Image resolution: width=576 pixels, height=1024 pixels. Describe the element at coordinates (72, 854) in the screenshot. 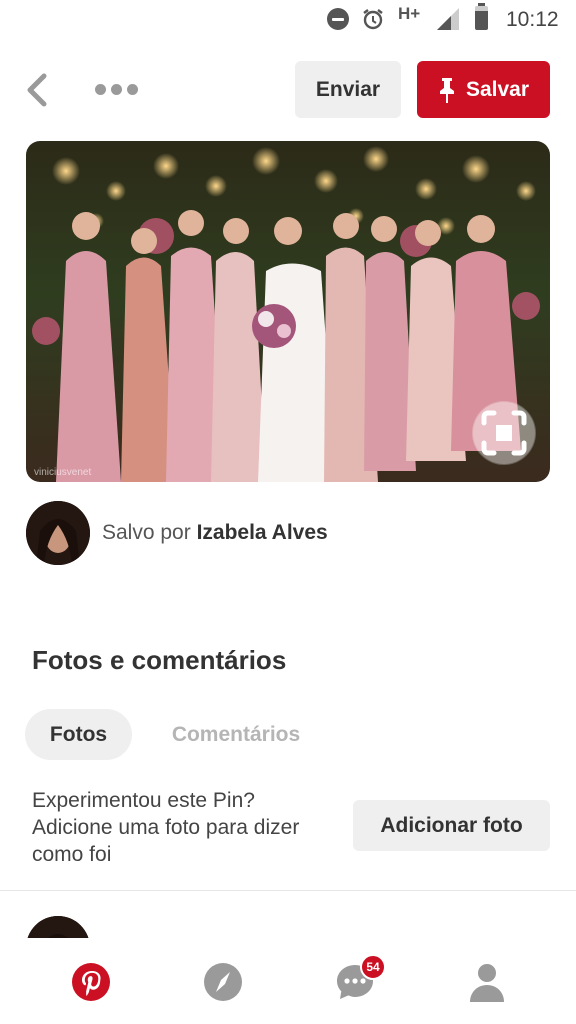

I see `try-pin-line: como foi` at that location.